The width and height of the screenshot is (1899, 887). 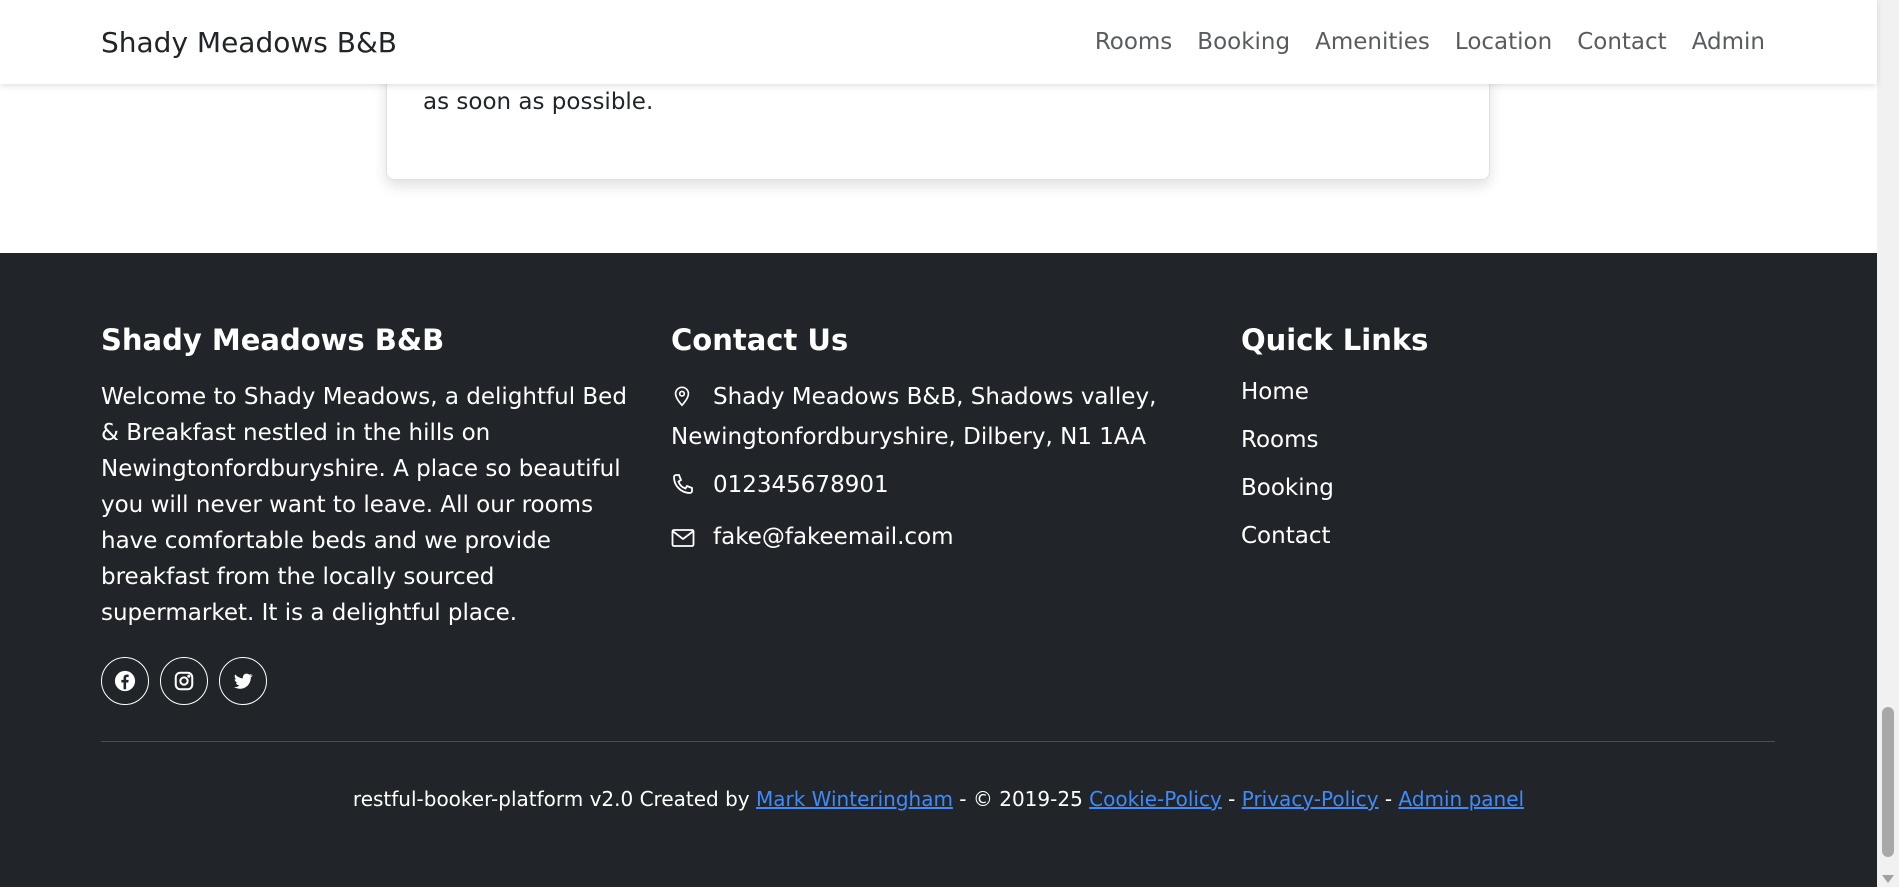 What do you see at coordinates (1275, 392) in the screenshot?
I see `quick-link-home: Home` at bounding box center [1275, 392].